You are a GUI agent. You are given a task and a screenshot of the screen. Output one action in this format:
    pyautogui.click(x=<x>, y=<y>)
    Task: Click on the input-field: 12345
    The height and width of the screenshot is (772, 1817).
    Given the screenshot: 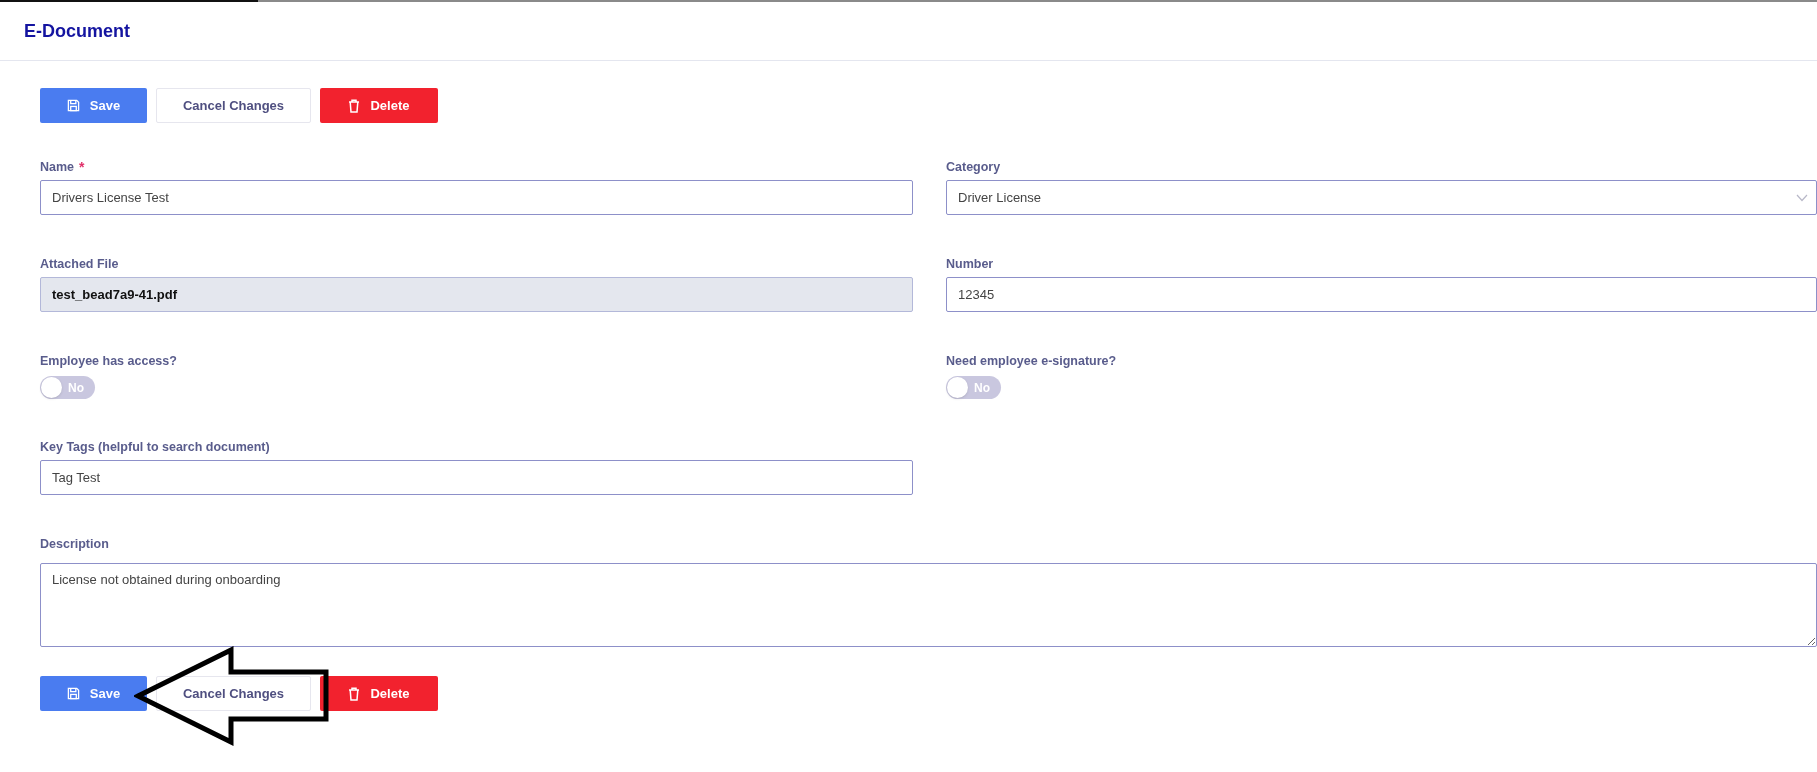 What is the action you would take?
    pyautogui.click(x=1381, y=294)
    